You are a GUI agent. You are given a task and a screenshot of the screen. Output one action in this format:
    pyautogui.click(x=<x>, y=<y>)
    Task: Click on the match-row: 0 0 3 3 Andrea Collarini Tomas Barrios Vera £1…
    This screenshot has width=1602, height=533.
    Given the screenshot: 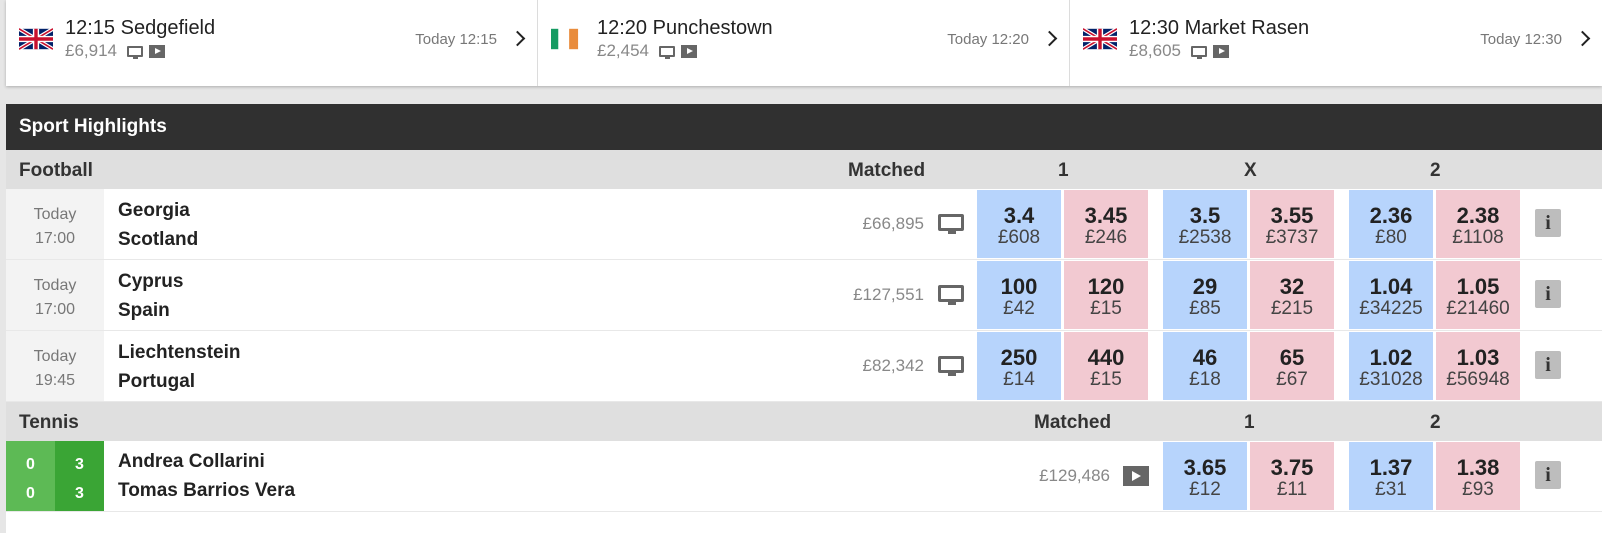 What is the action you would take?
    pyautogui.click(x=804, y=476)
    